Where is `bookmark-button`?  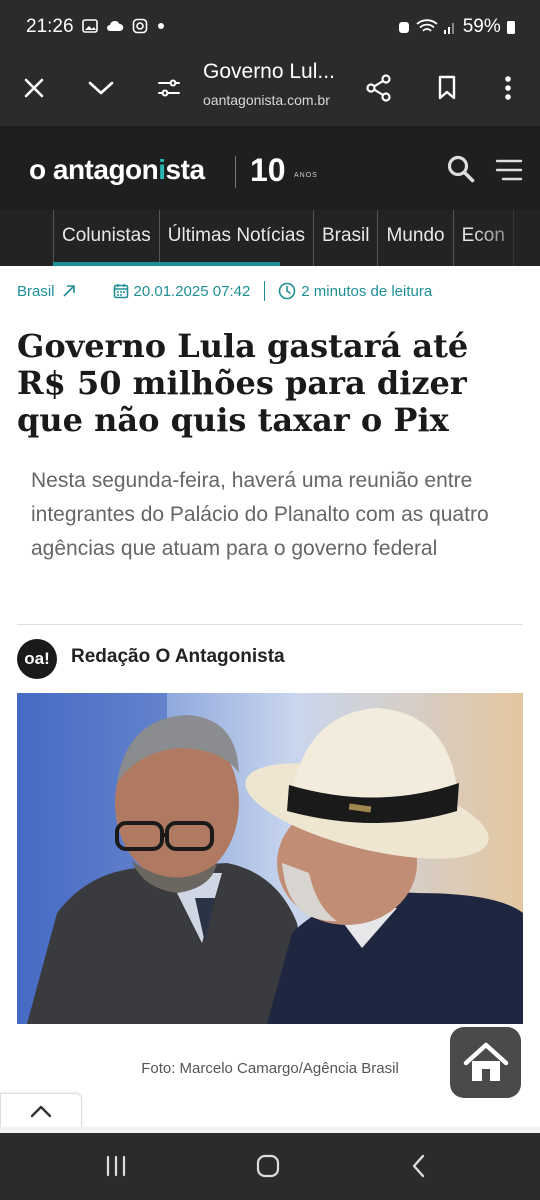 bookmark-button is located at coordinates (447, 88).